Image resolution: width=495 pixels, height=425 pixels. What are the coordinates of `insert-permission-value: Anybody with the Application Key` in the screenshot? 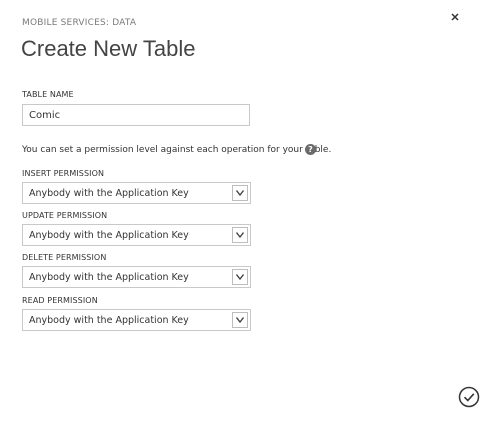 It's located at (109, 193).